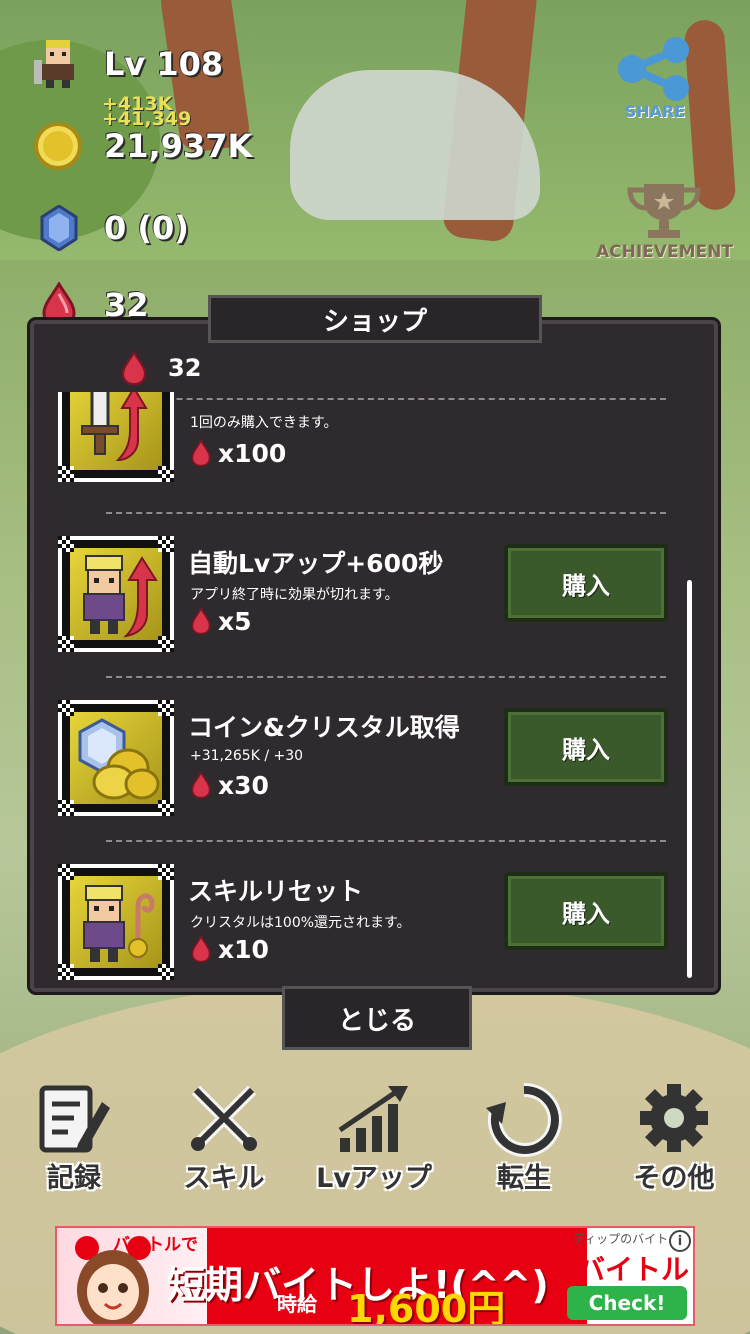  Describe the element at coordinates (294, 595) in the screenshot. I see `item-description: アプリ終了時に効果が切れます。` at that location.